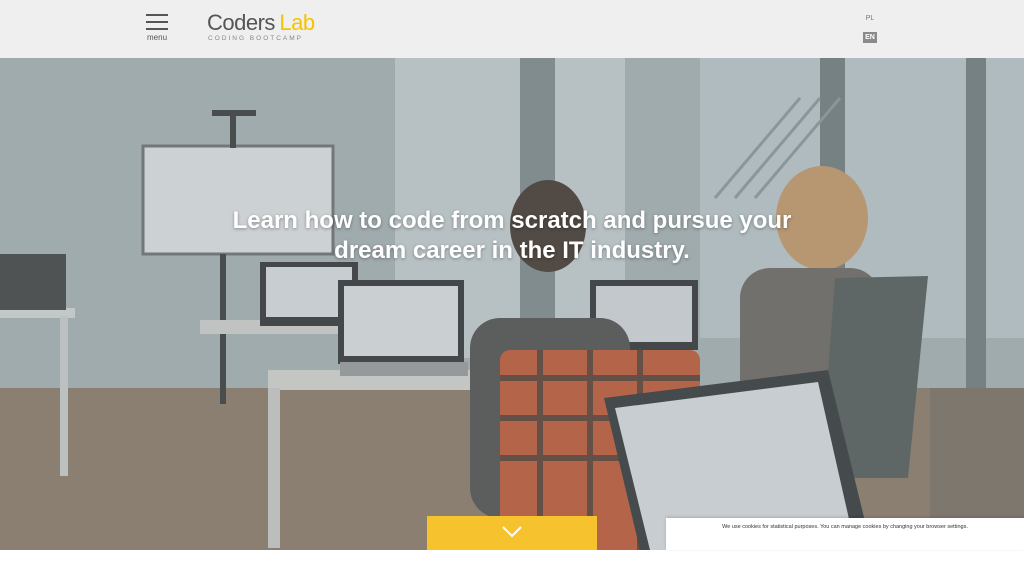 This screenshot has height=576, width=1024. I want to click on menu-label: menu, so click(157, 37).